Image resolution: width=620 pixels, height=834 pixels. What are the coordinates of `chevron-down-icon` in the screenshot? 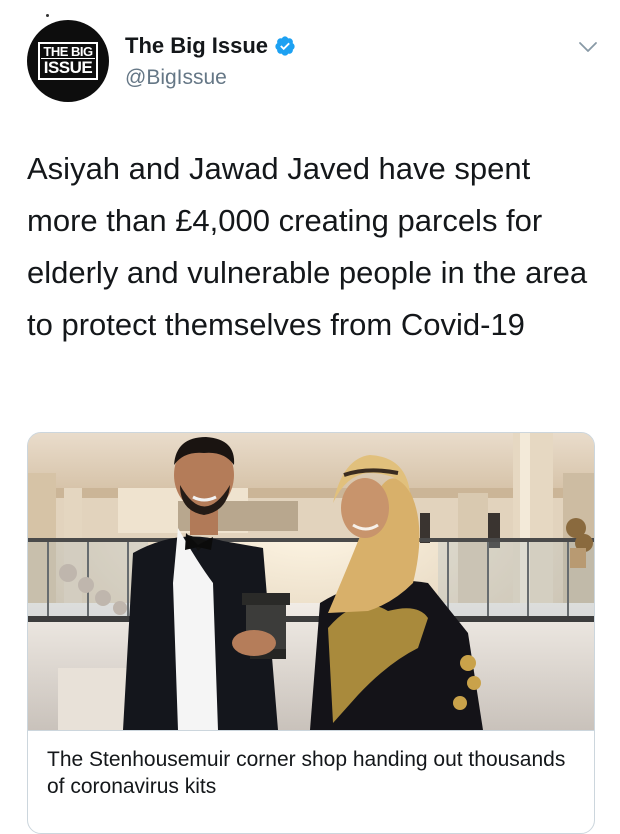 It's located at (588, 47).